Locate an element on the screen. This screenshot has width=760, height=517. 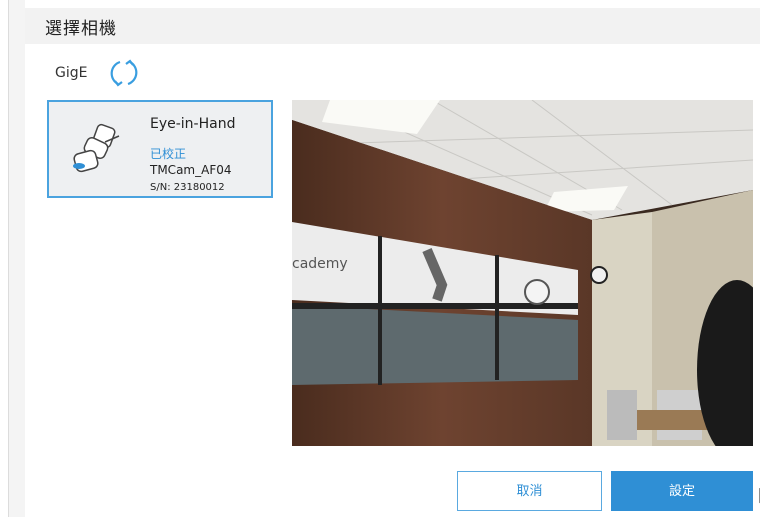
dialog-titlebar: 選擇相機 is located at coordinates (392, 26).